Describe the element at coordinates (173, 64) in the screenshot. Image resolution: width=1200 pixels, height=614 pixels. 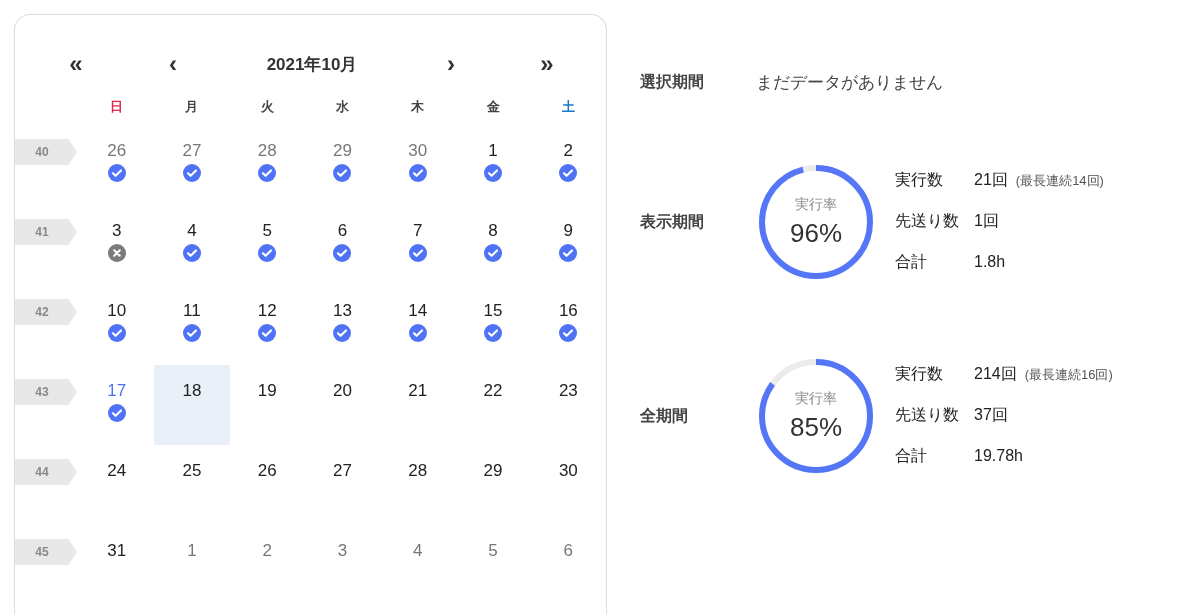
I see `previous-month-button: ‹` at that location.